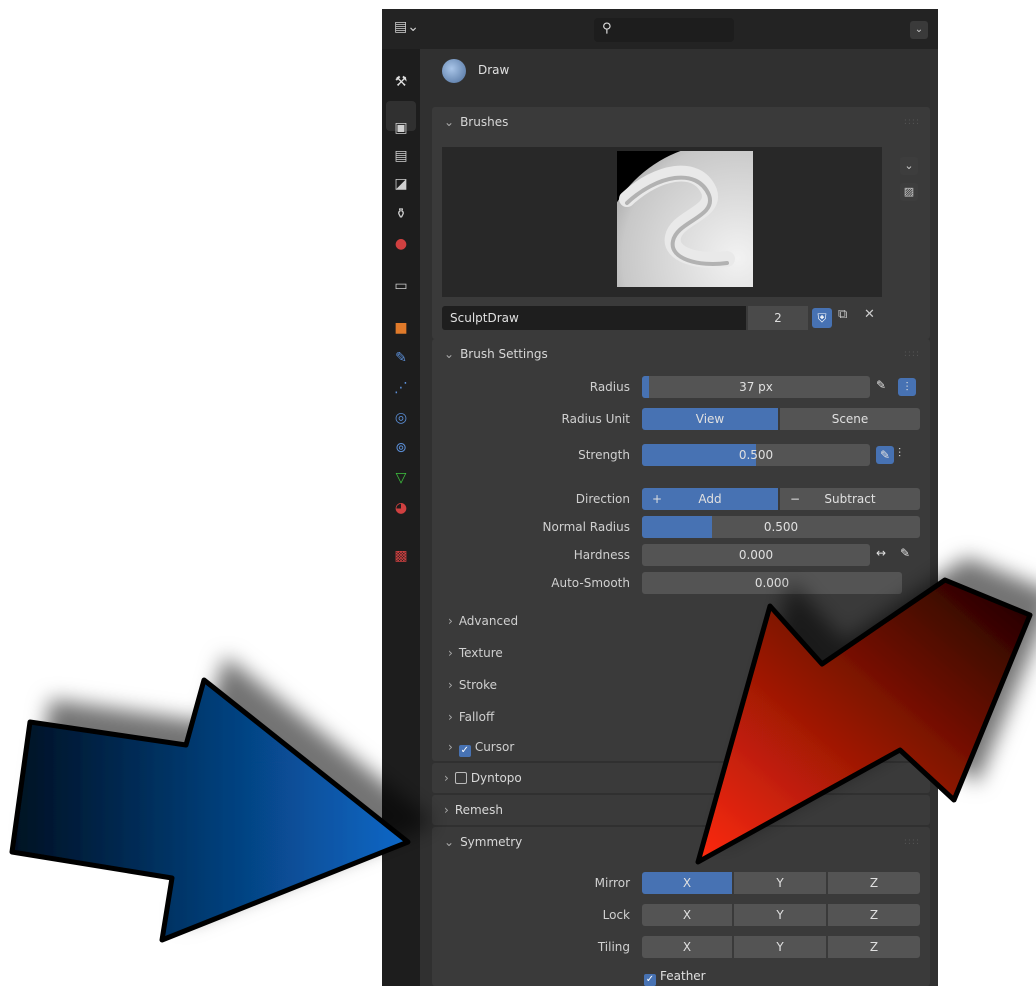 This screenshot has height=986, width=1036. I want to click on red-arrow-icon, so click(864, 721).